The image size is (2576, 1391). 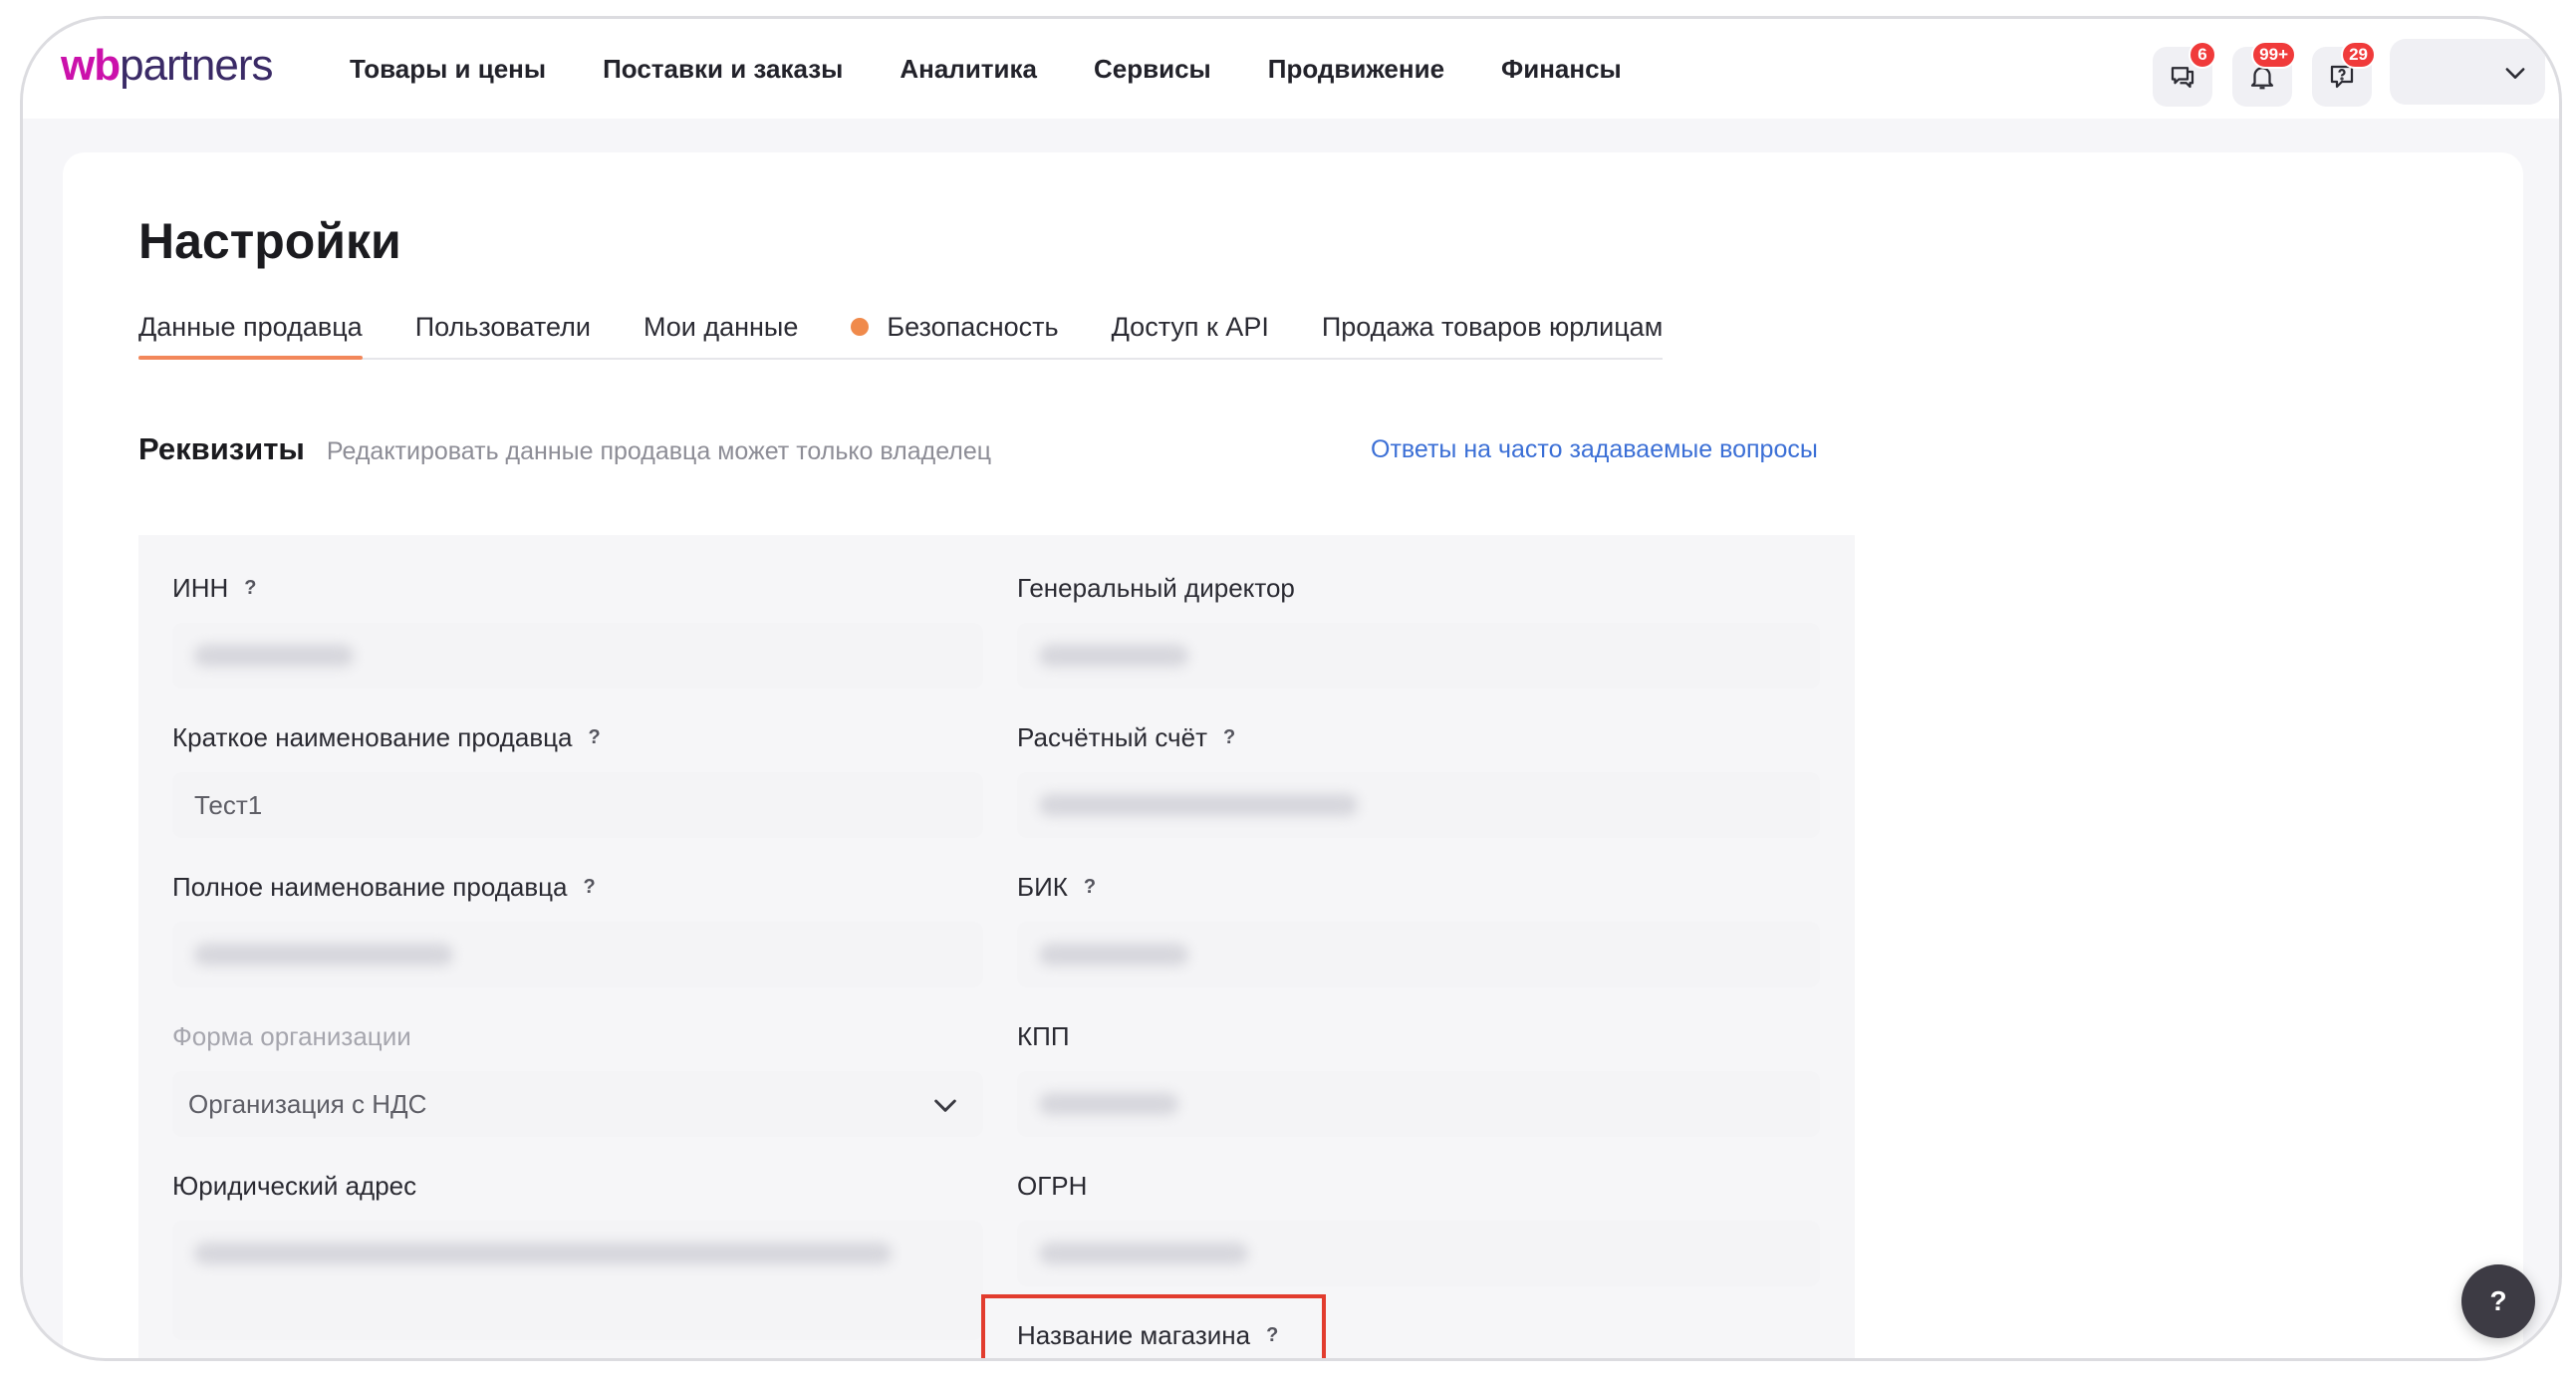 I want to click on nav-services: Сервисы, so click(x=1152, y=69).